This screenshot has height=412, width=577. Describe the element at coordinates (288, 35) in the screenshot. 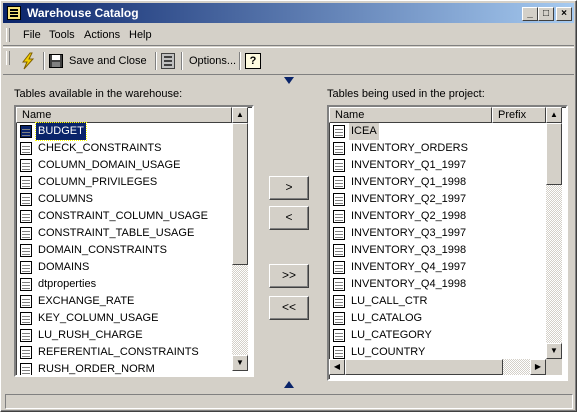

I see `menu-bar: File Tools Actions Help` at that location.